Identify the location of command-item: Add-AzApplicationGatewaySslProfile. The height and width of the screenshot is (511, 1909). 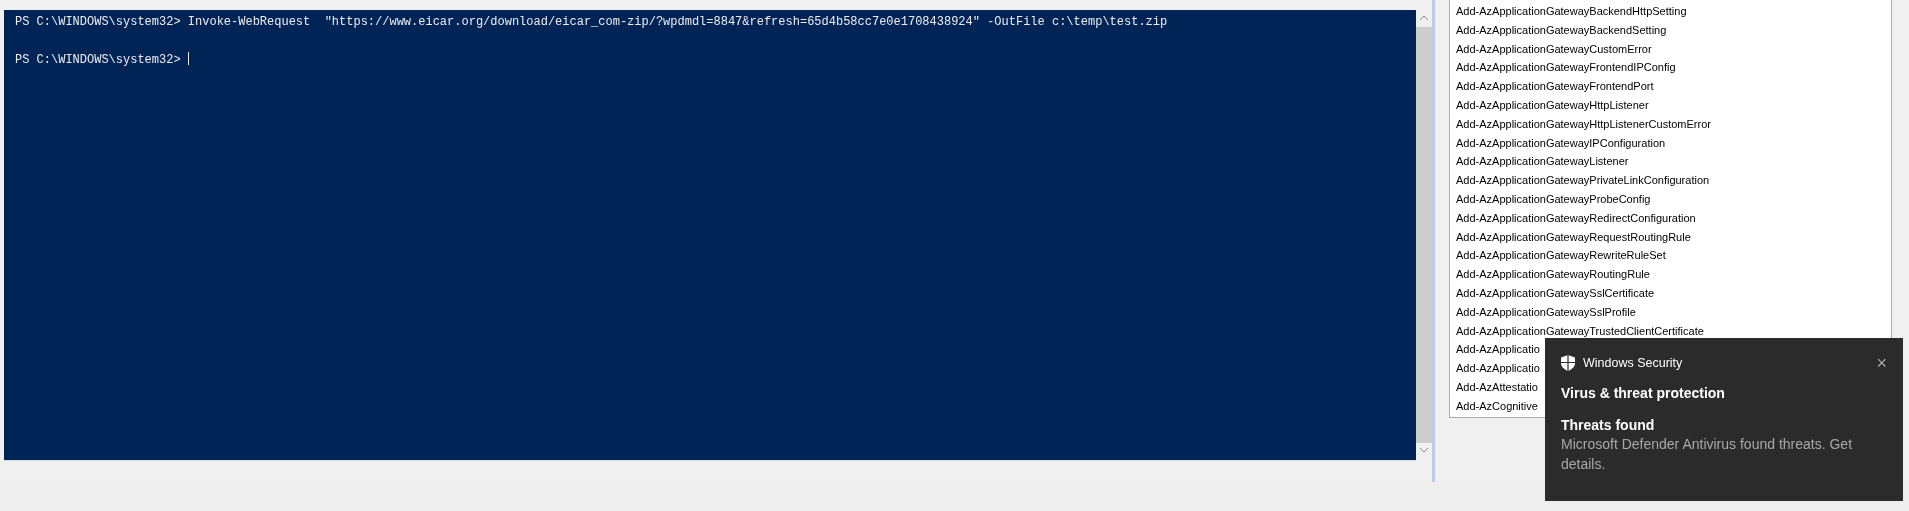
(1546, 312).